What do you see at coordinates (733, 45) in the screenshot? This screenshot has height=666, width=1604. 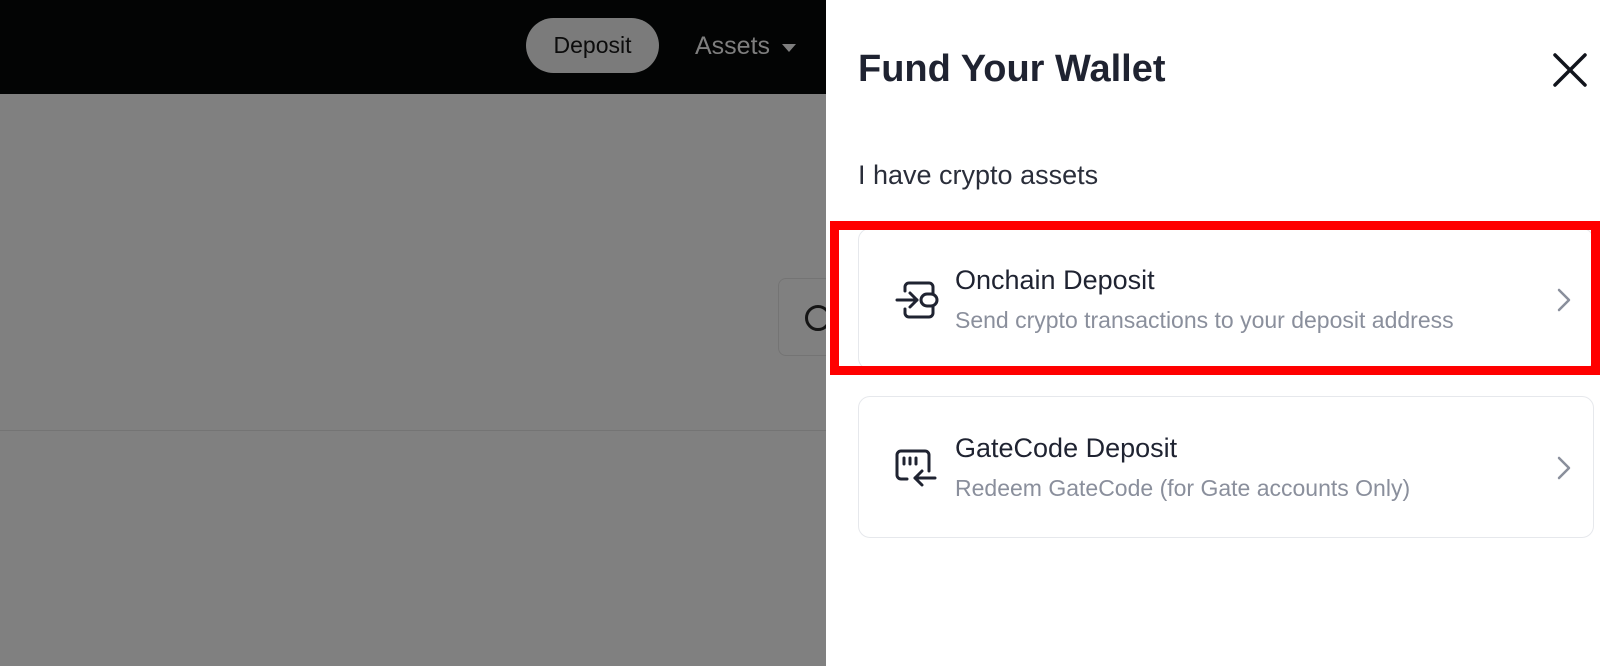 I see `nav-assets-label: Assets` at bounding box center [733, 45].